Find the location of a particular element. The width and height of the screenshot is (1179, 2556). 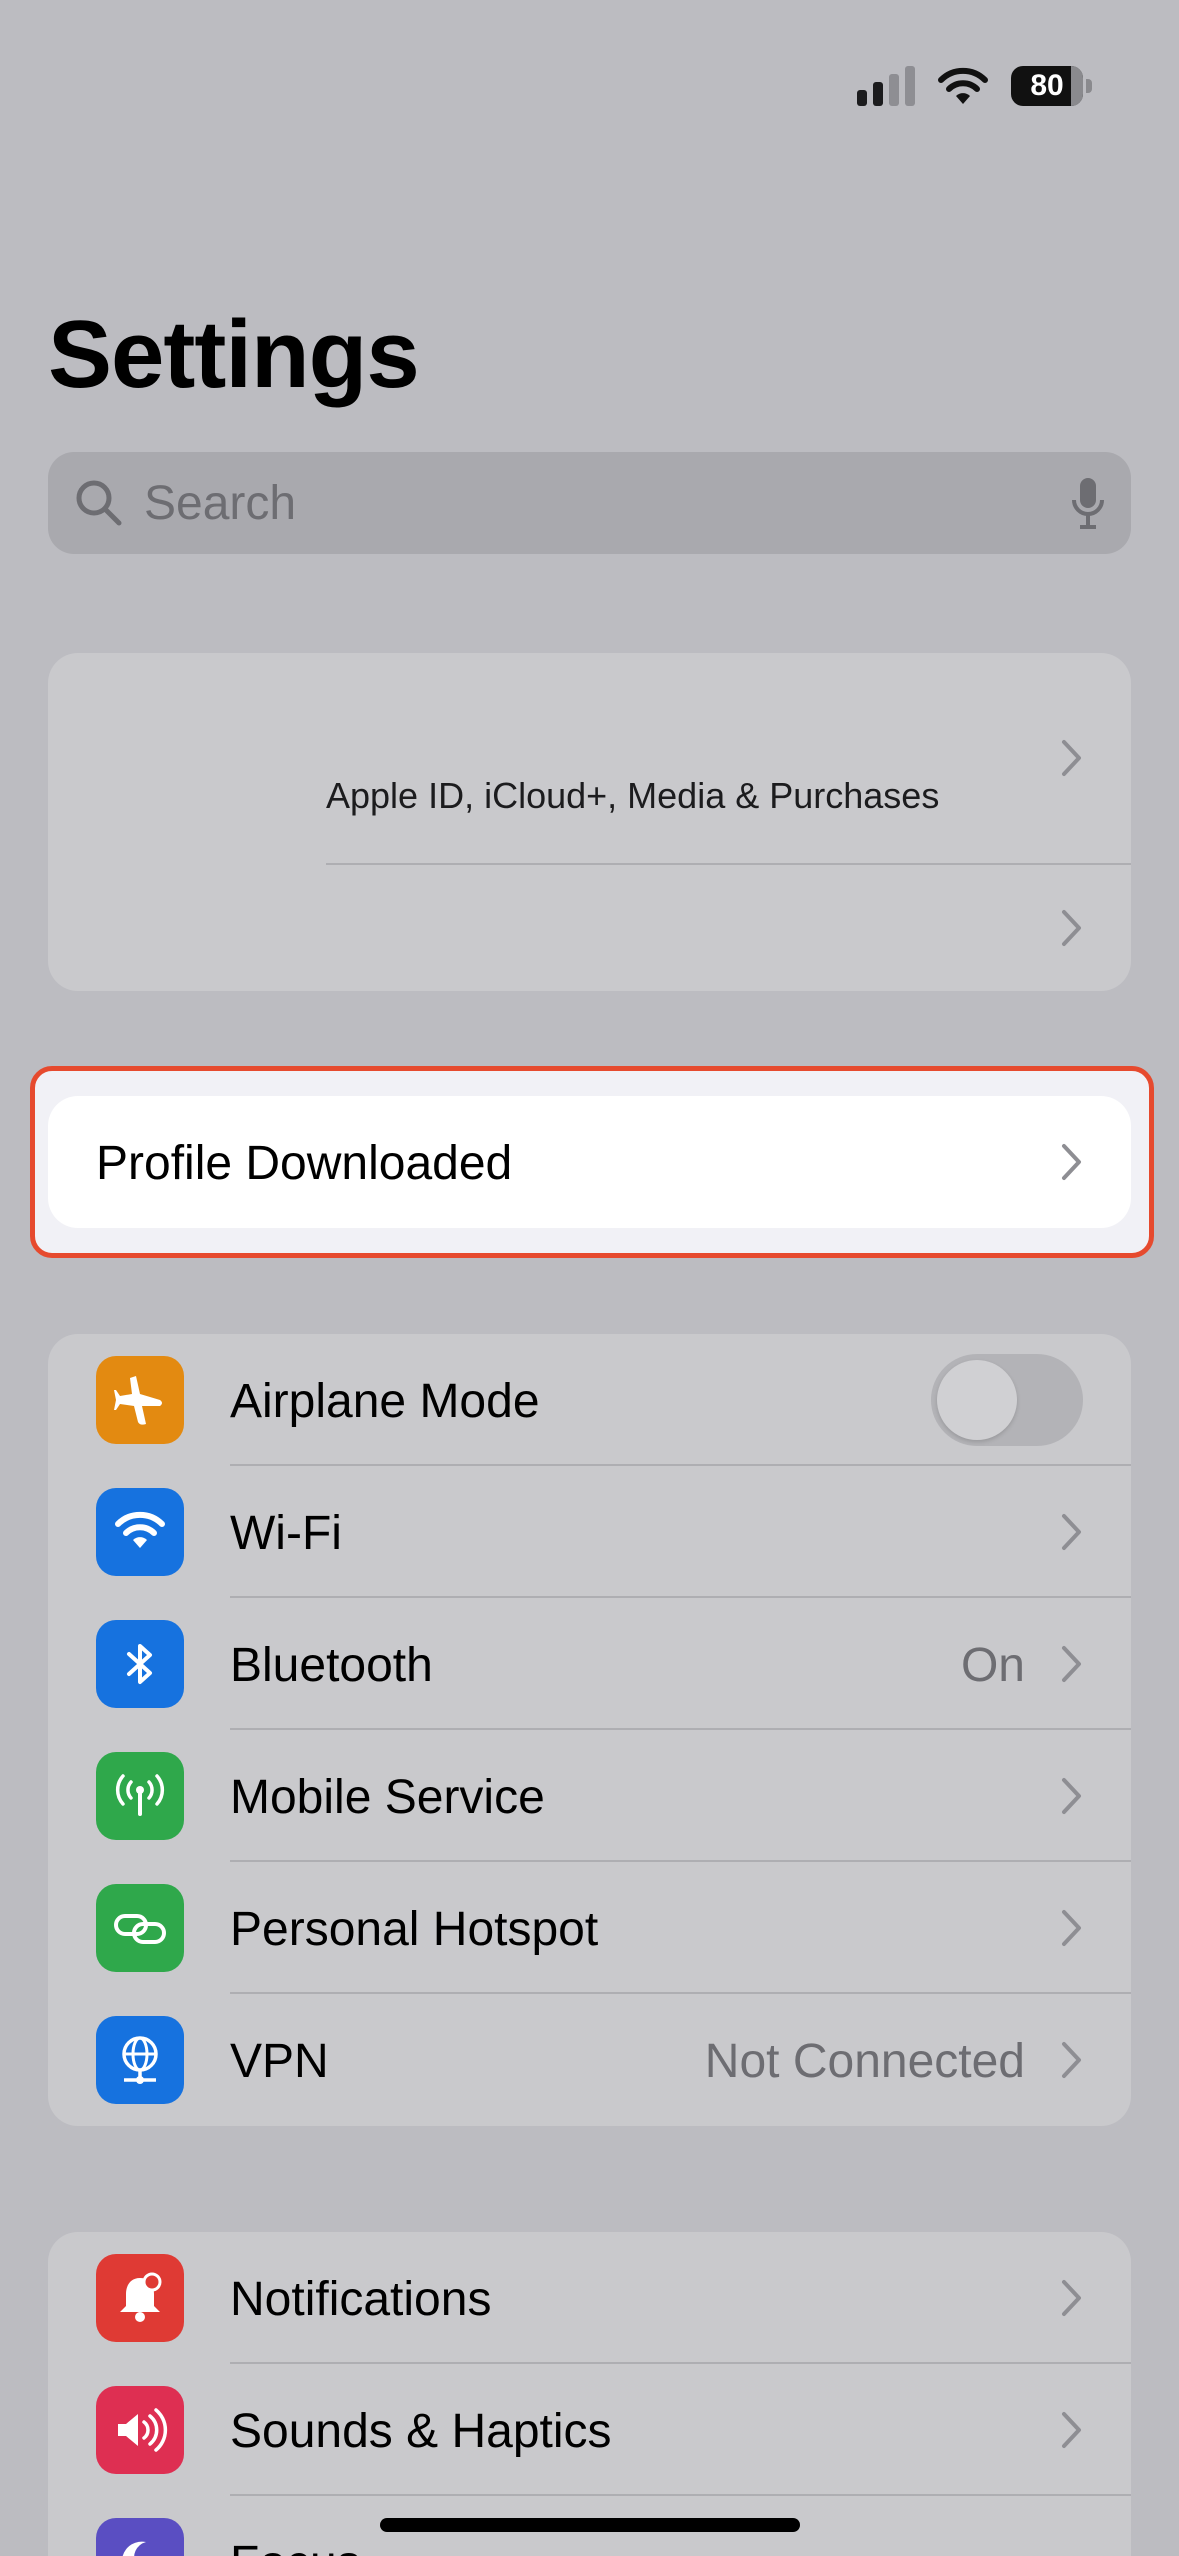

personal-hotspot-row: Personal Hotspot is located at coordinates (589, 1928).